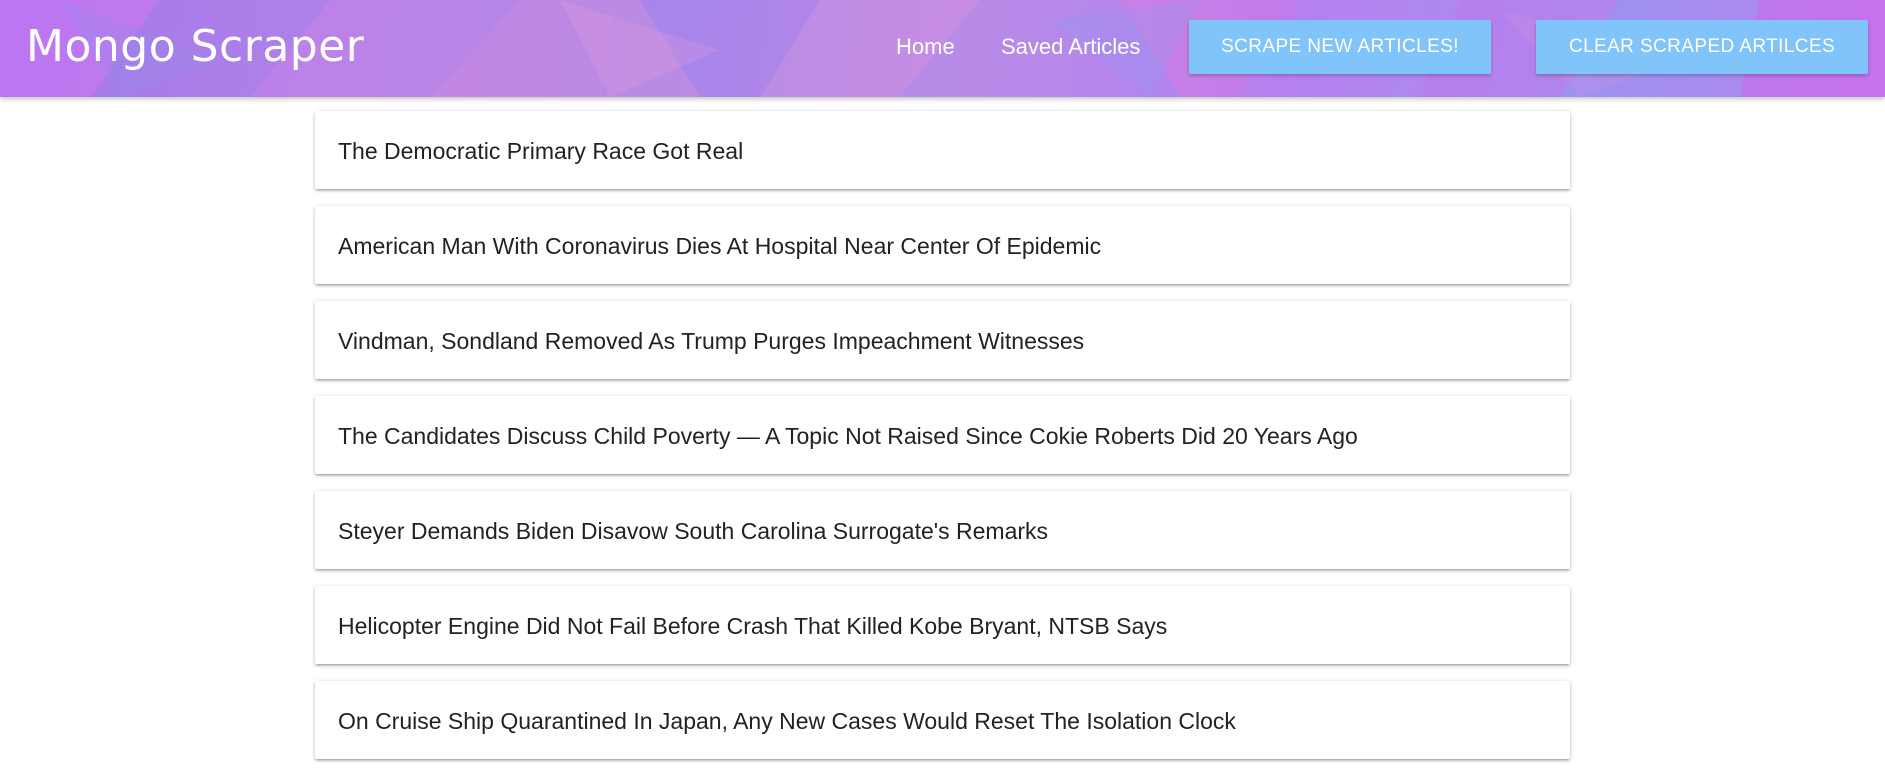  What do you see at coordinates (925, 47) in the screenshot?
I see `nav-link-home: Home` at bounding box center [925, 47].